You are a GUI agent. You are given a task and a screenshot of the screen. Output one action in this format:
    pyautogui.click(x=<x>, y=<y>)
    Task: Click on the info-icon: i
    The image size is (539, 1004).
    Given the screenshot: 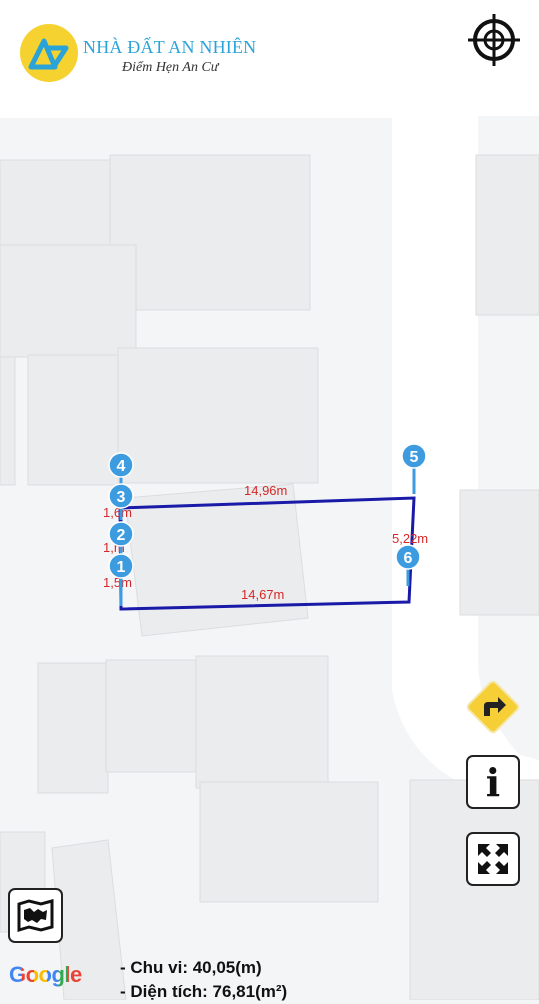 What is the action you would take?
    pyautogui.click(x=493, y=782)
    